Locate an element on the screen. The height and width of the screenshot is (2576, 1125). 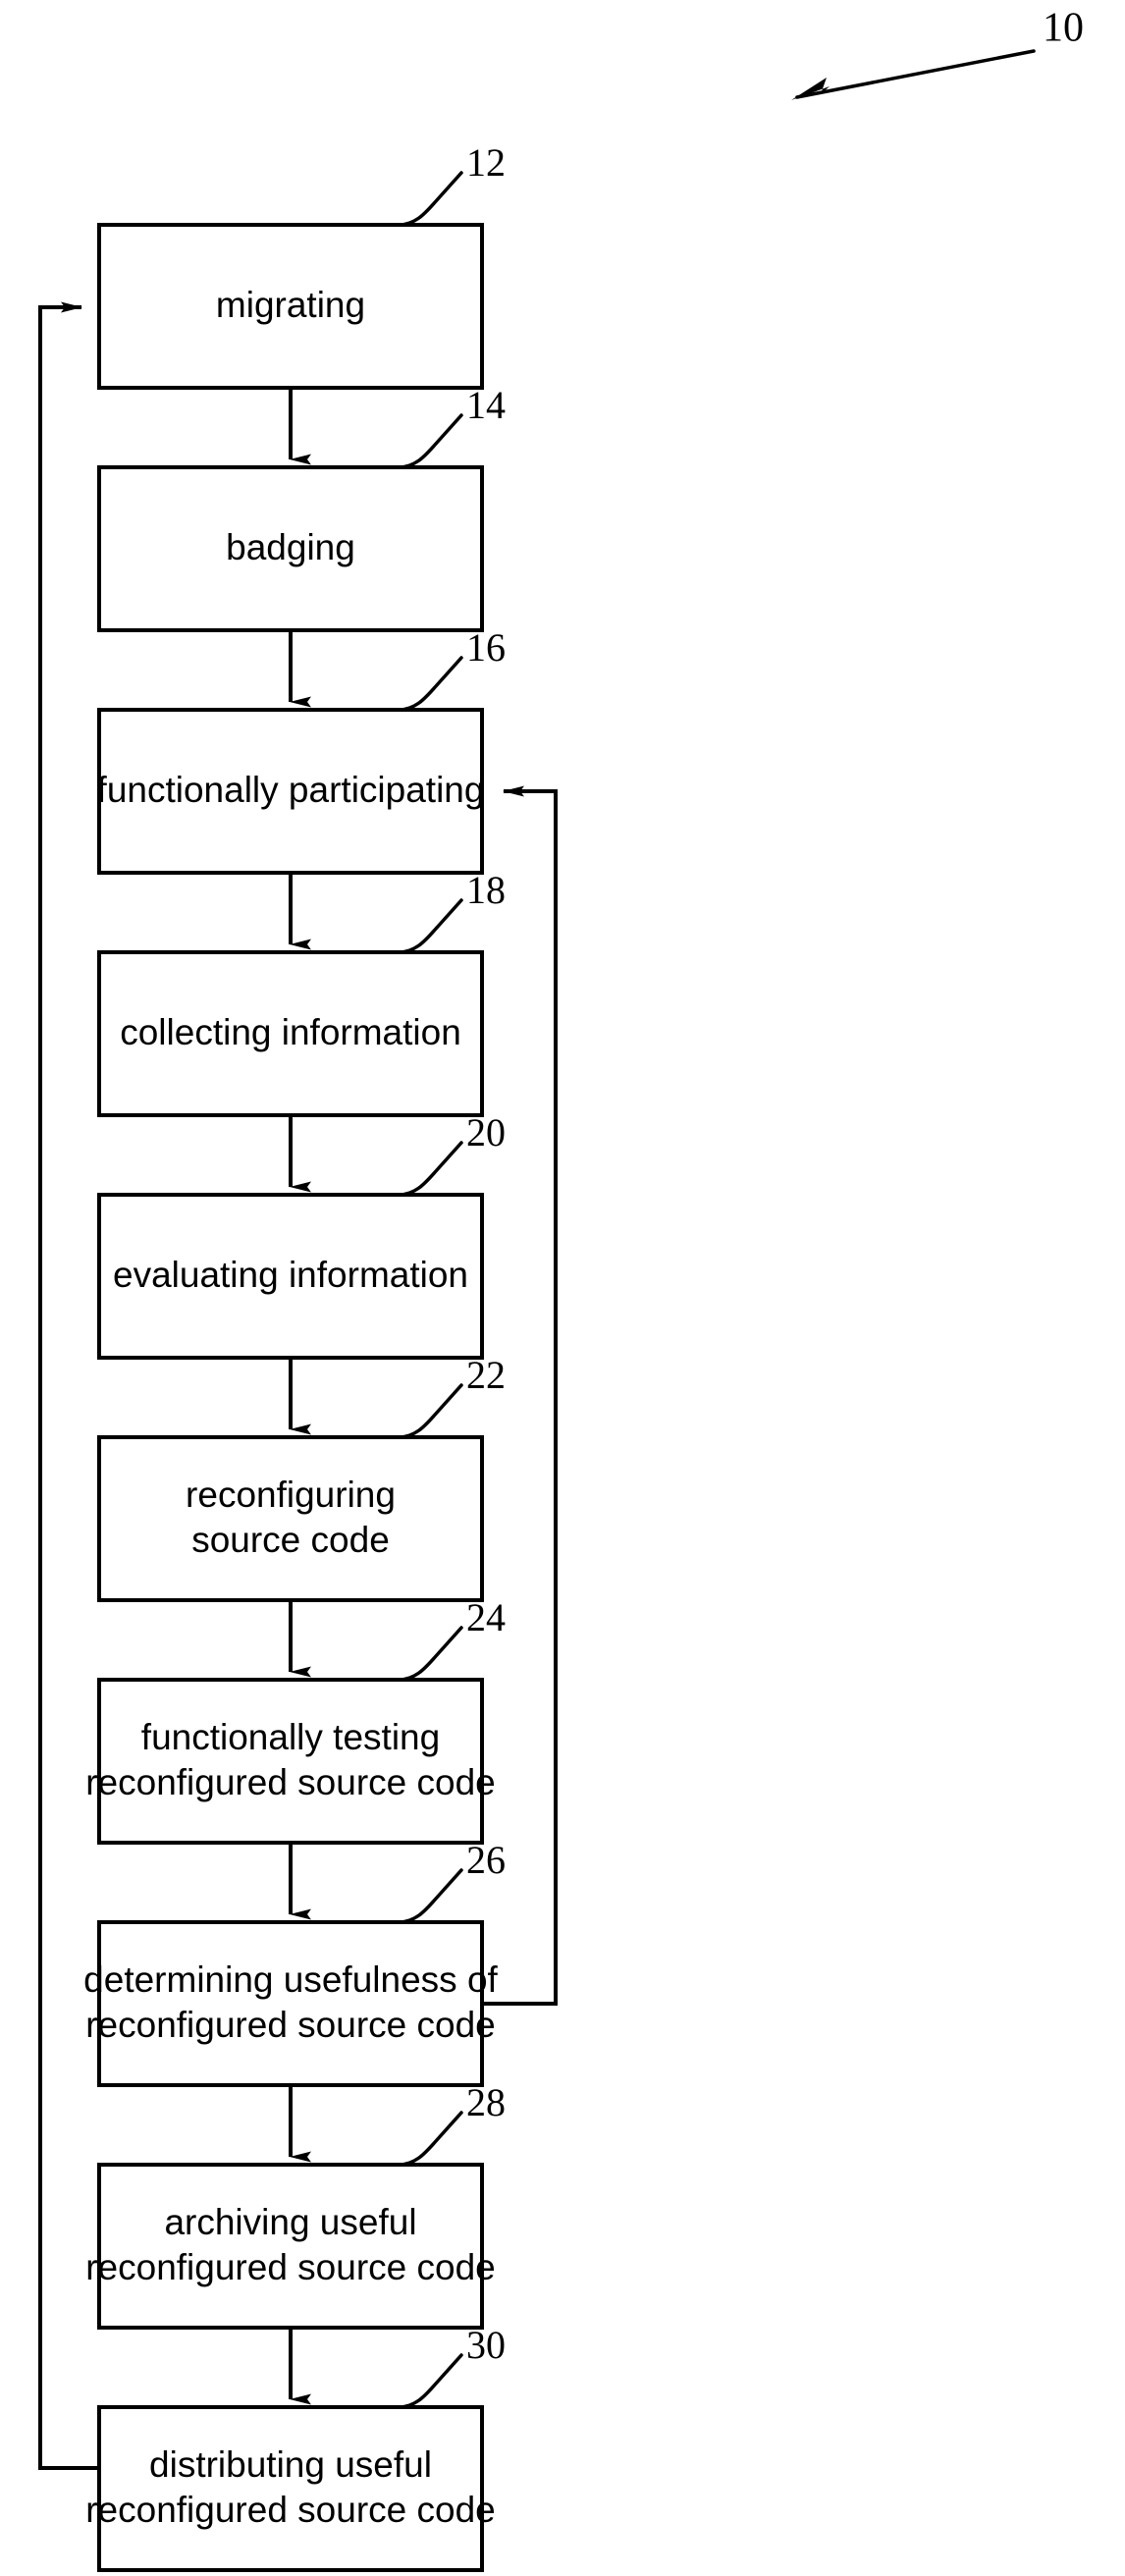
feedback-loop-right is located at coordinates (520, 1395).